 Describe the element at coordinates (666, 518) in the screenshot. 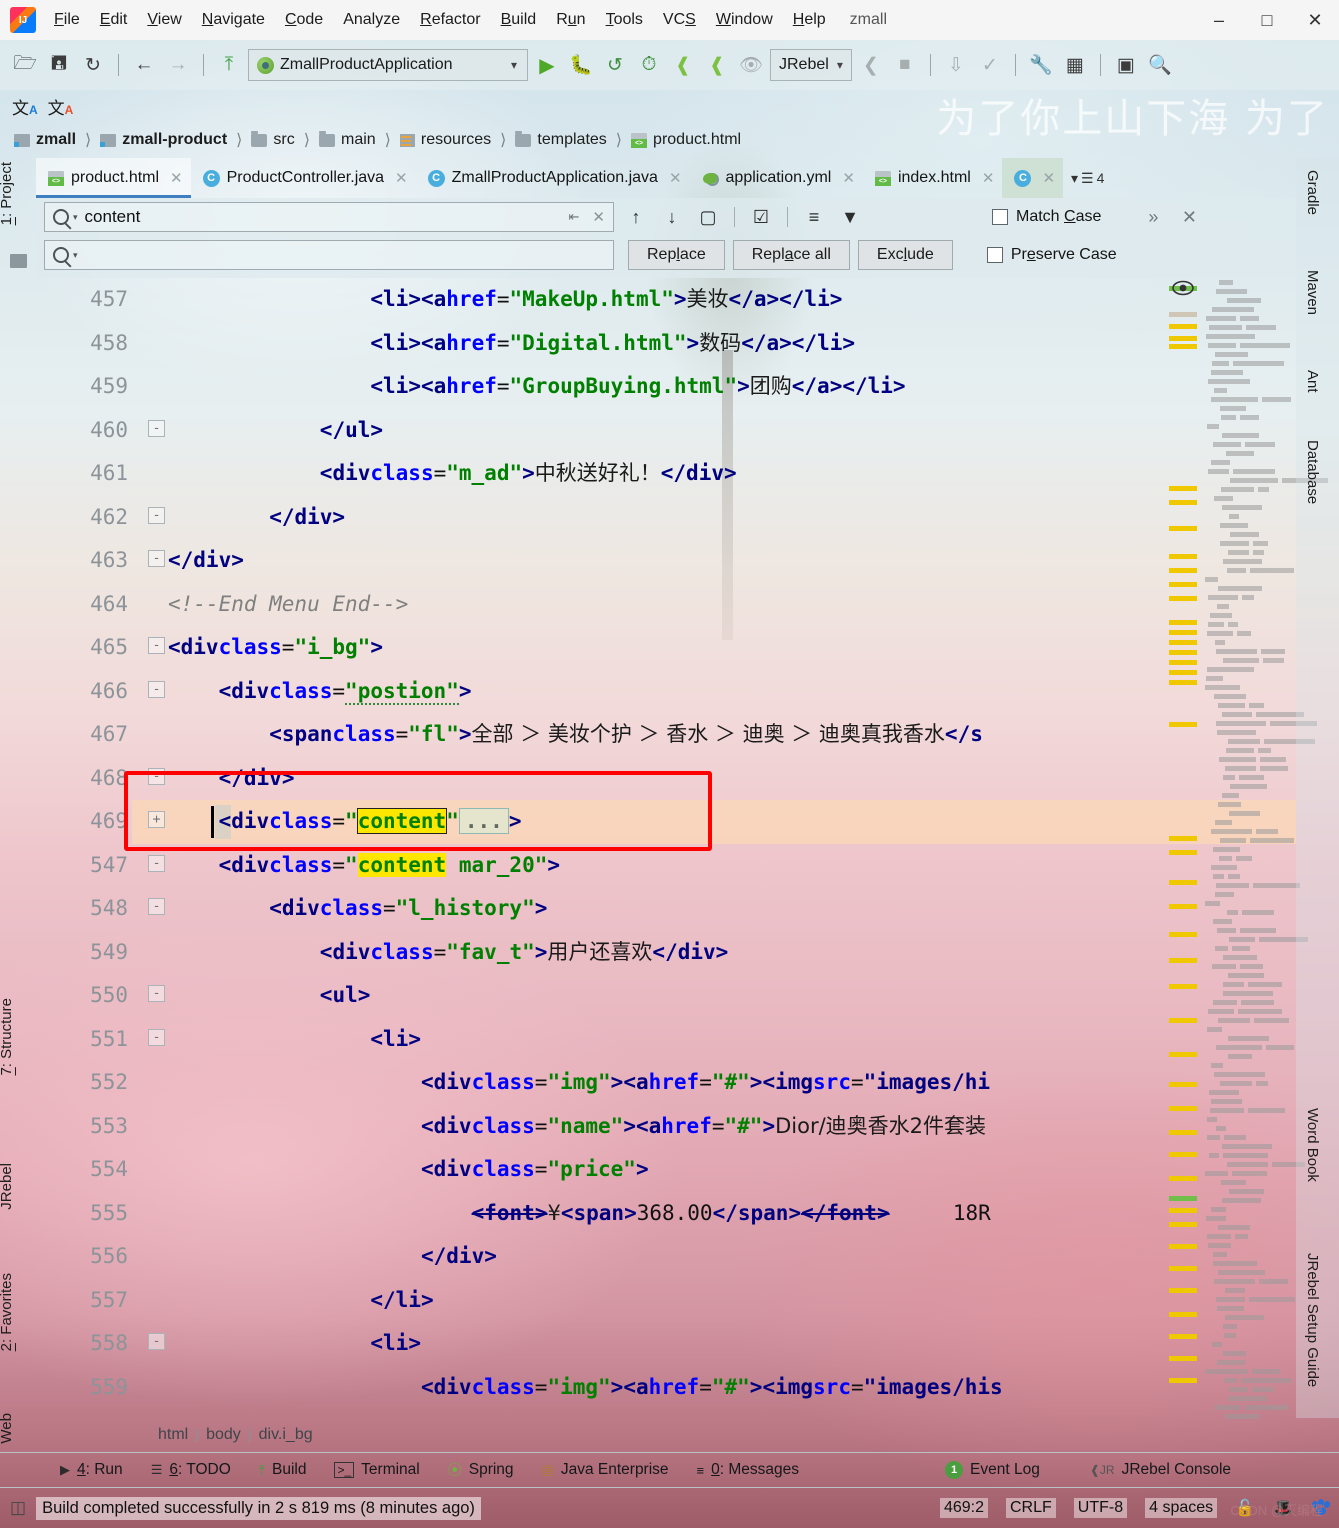

I see `code-line: 462 - </div>` at that location.